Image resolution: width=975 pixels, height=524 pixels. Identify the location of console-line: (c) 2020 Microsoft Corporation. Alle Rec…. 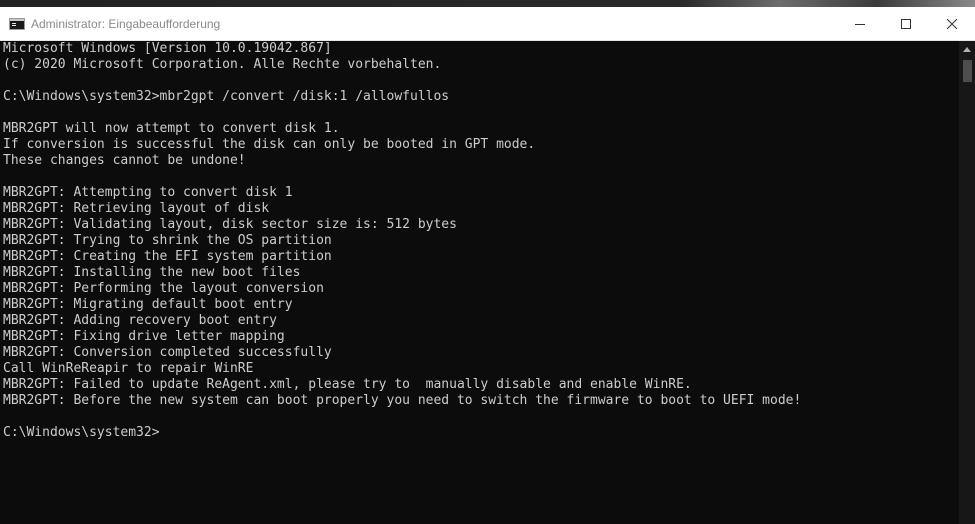
(222, 64).